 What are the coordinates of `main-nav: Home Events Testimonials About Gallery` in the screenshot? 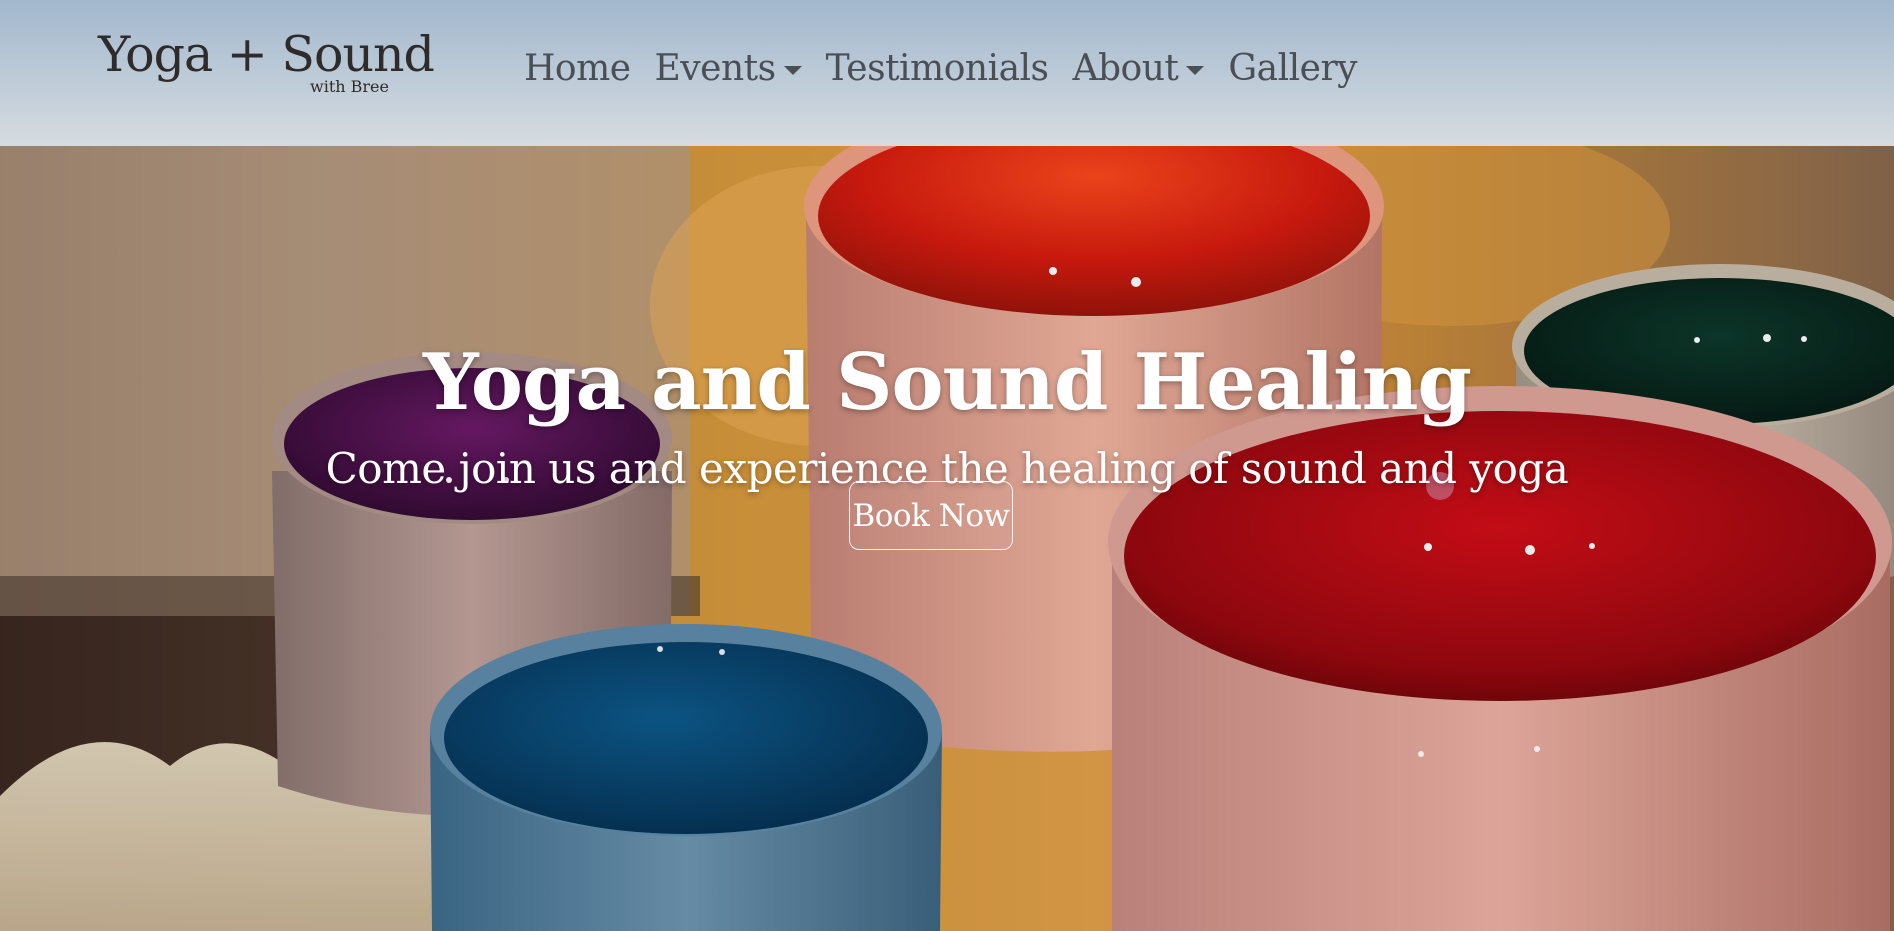 It's located at (940, 68).